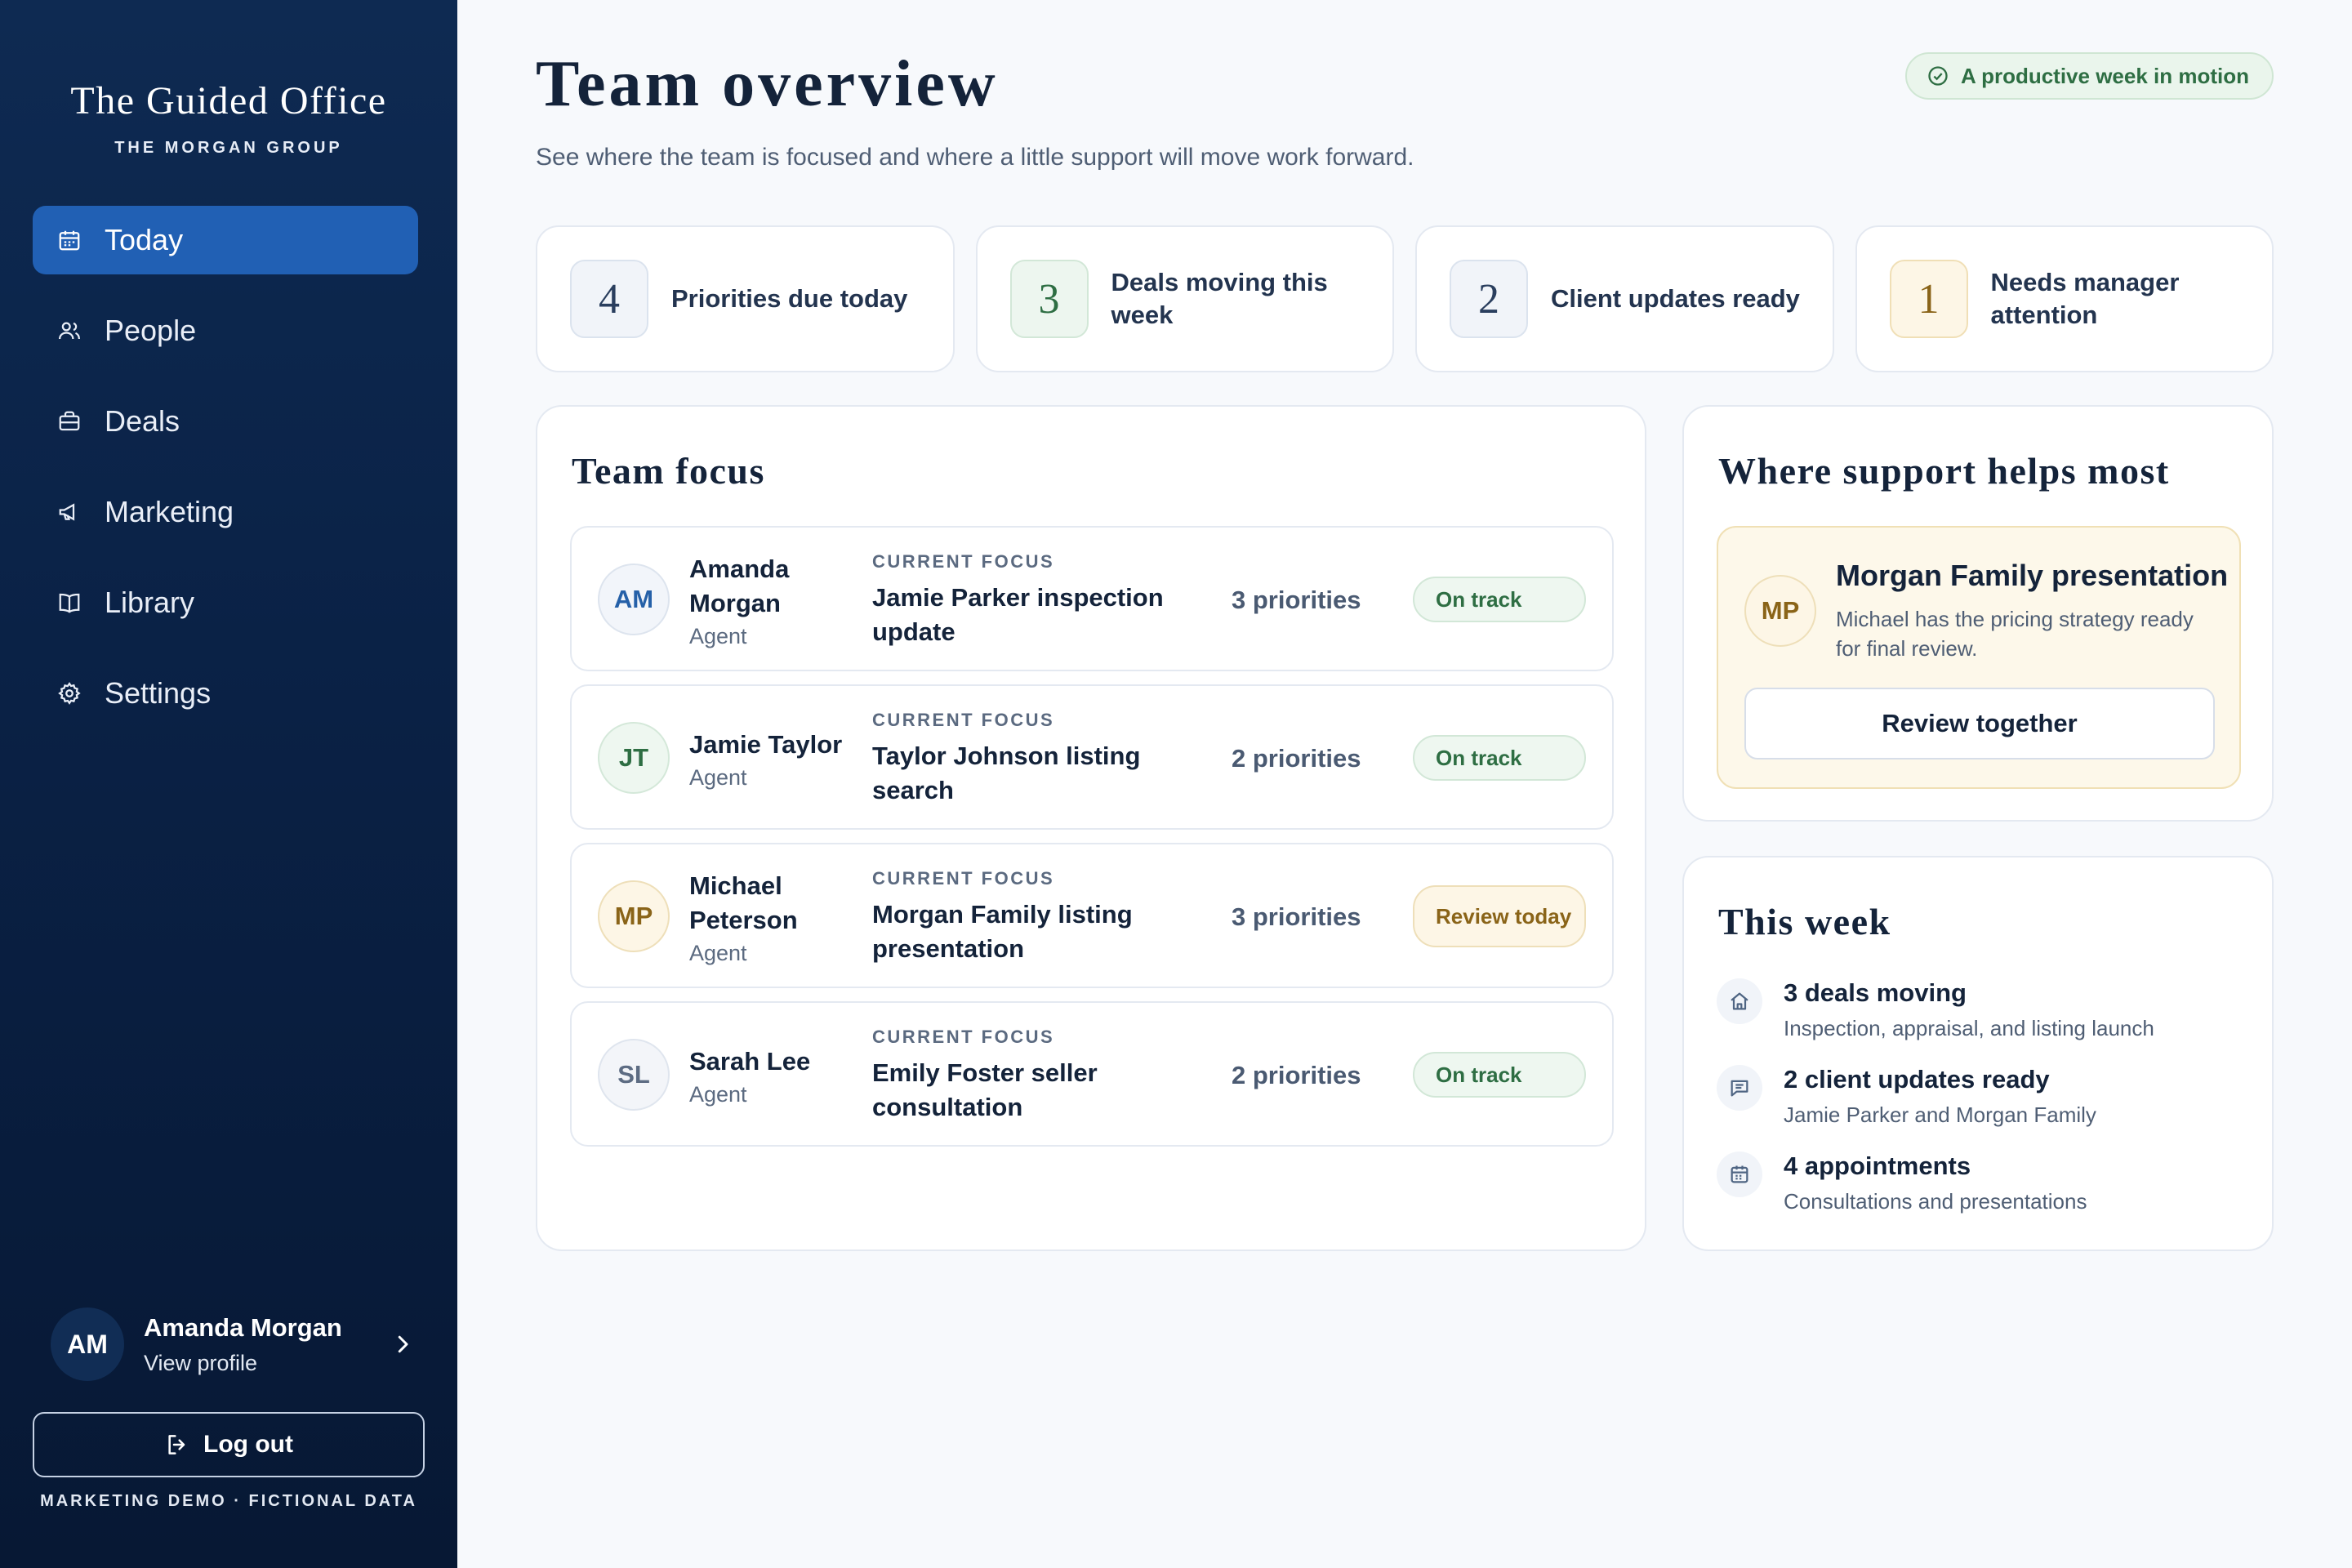  Describe the element at coordinates (1940, 1114) in the screenshot. I see `week-item-text: Jamie Parker and Morgan Family` at that location.